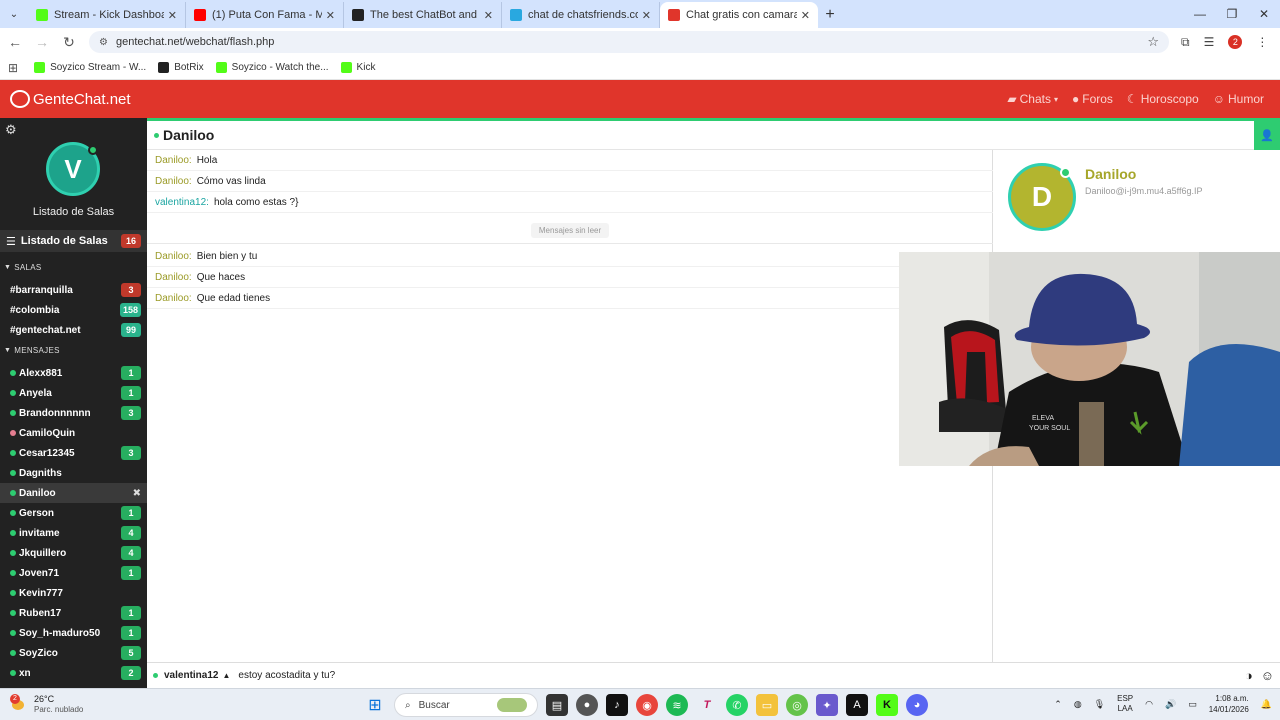 This screenshot has width=1280, height=720. I want to click on restore-icon: ❐, so click(1232, 14).